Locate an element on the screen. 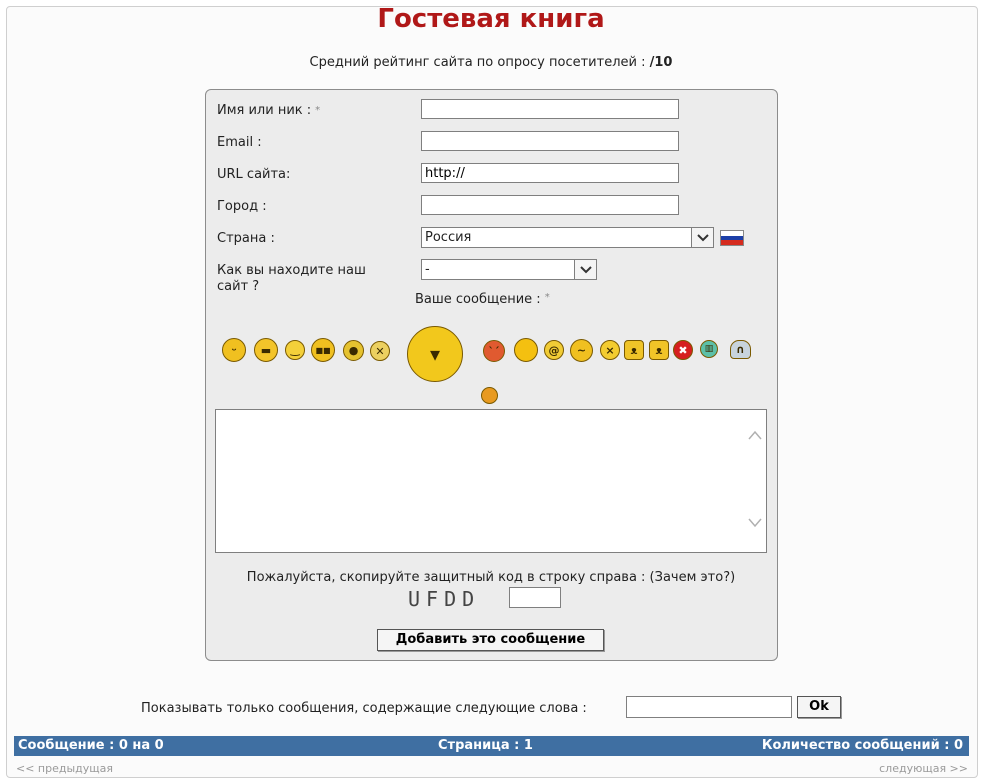  url-input is located at coordinates (550, 173).